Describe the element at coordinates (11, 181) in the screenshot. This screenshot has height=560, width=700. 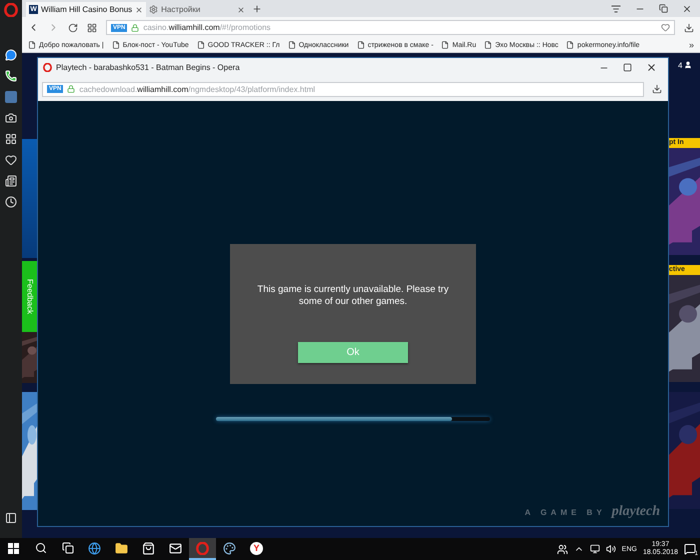
I see `news-icon` at that location.